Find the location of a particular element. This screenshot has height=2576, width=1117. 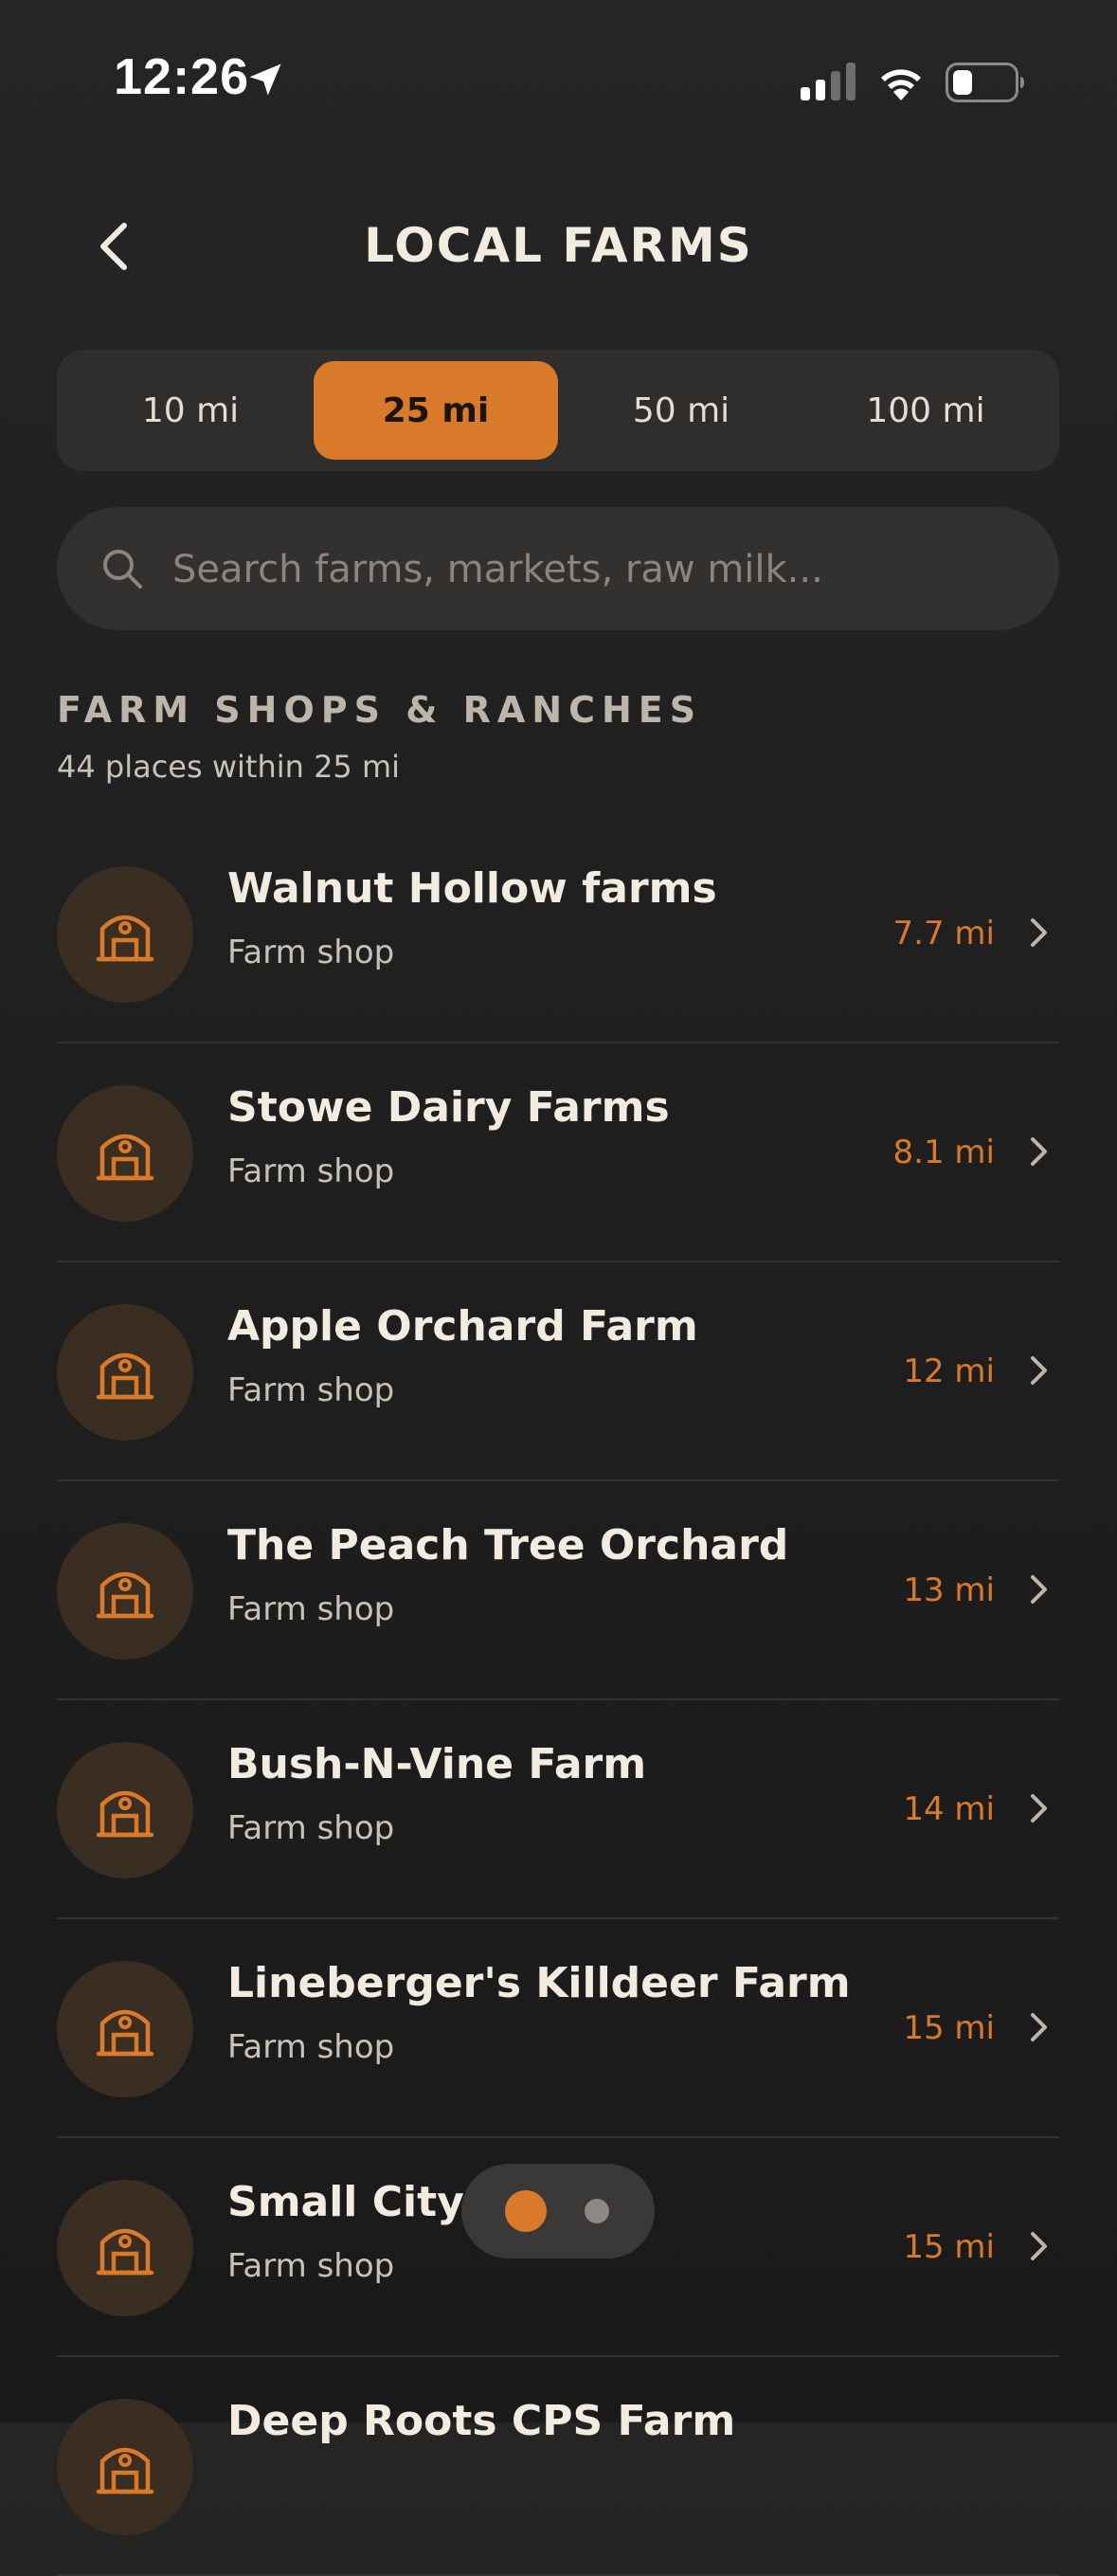

place-row: Deep Roots CPS Farm is located at coordinates (558, 2466).